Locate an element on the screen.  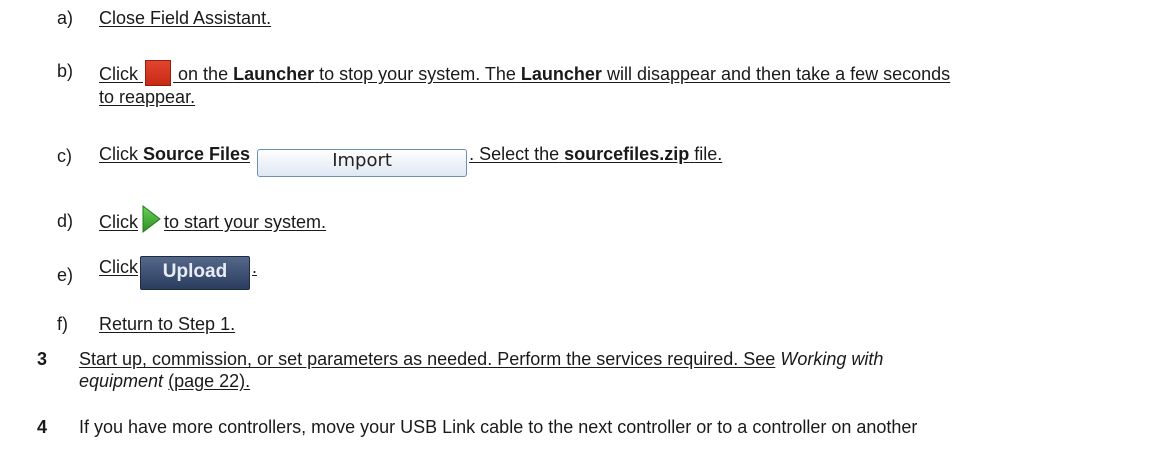
step-letter: f) is located at coordinates (62, 324).